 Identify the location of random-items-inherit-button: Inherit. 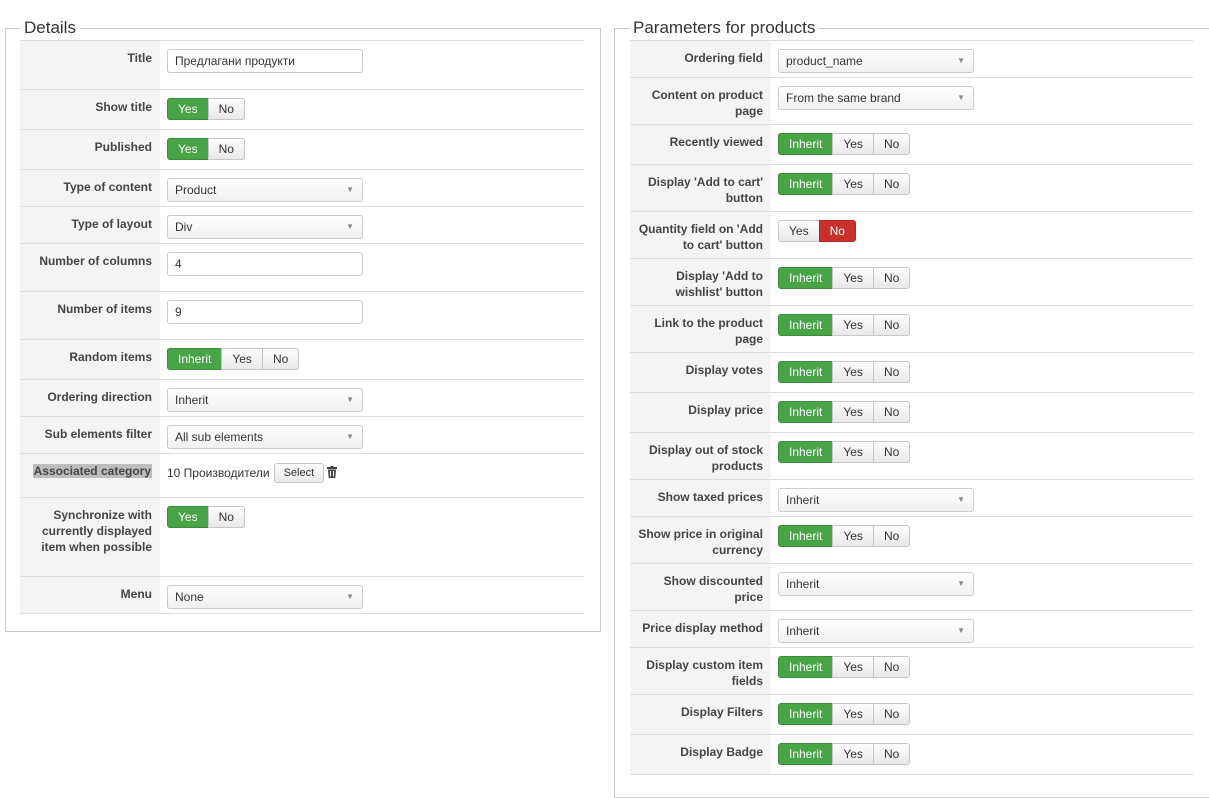
(195, 359).